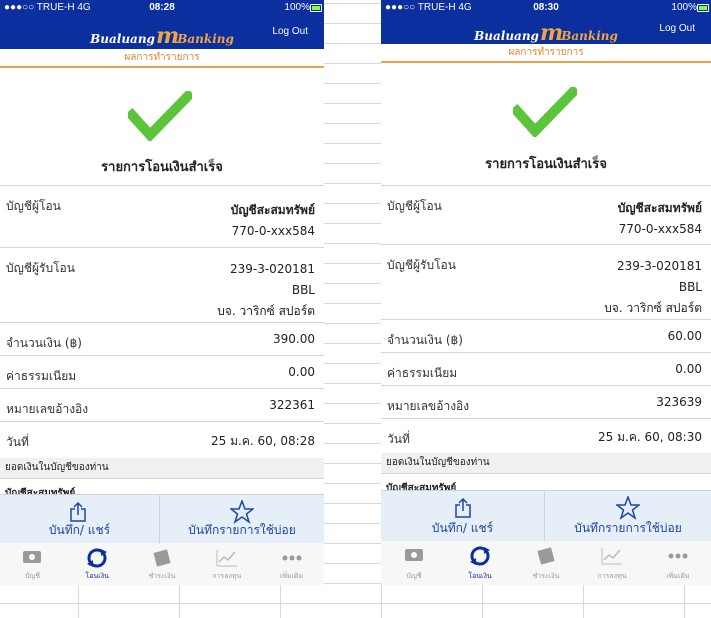 The width and height of the screenshot is (711, 618). I want to click on status-bar: ●●●○○ TRUE-H 4G 08:30 100%, so click(546, 8).